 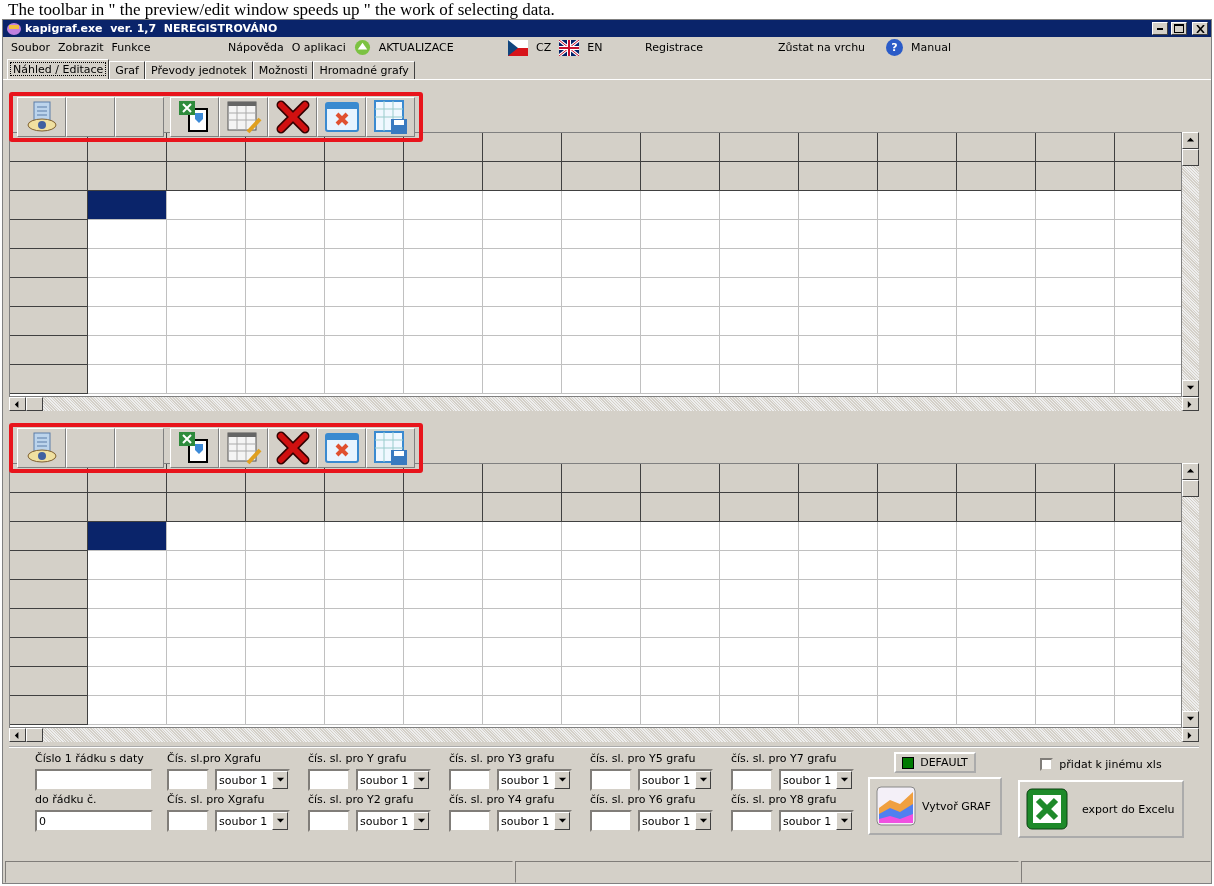 I want to click on tab: Náhled / Editace, so click(x=58, y=69).